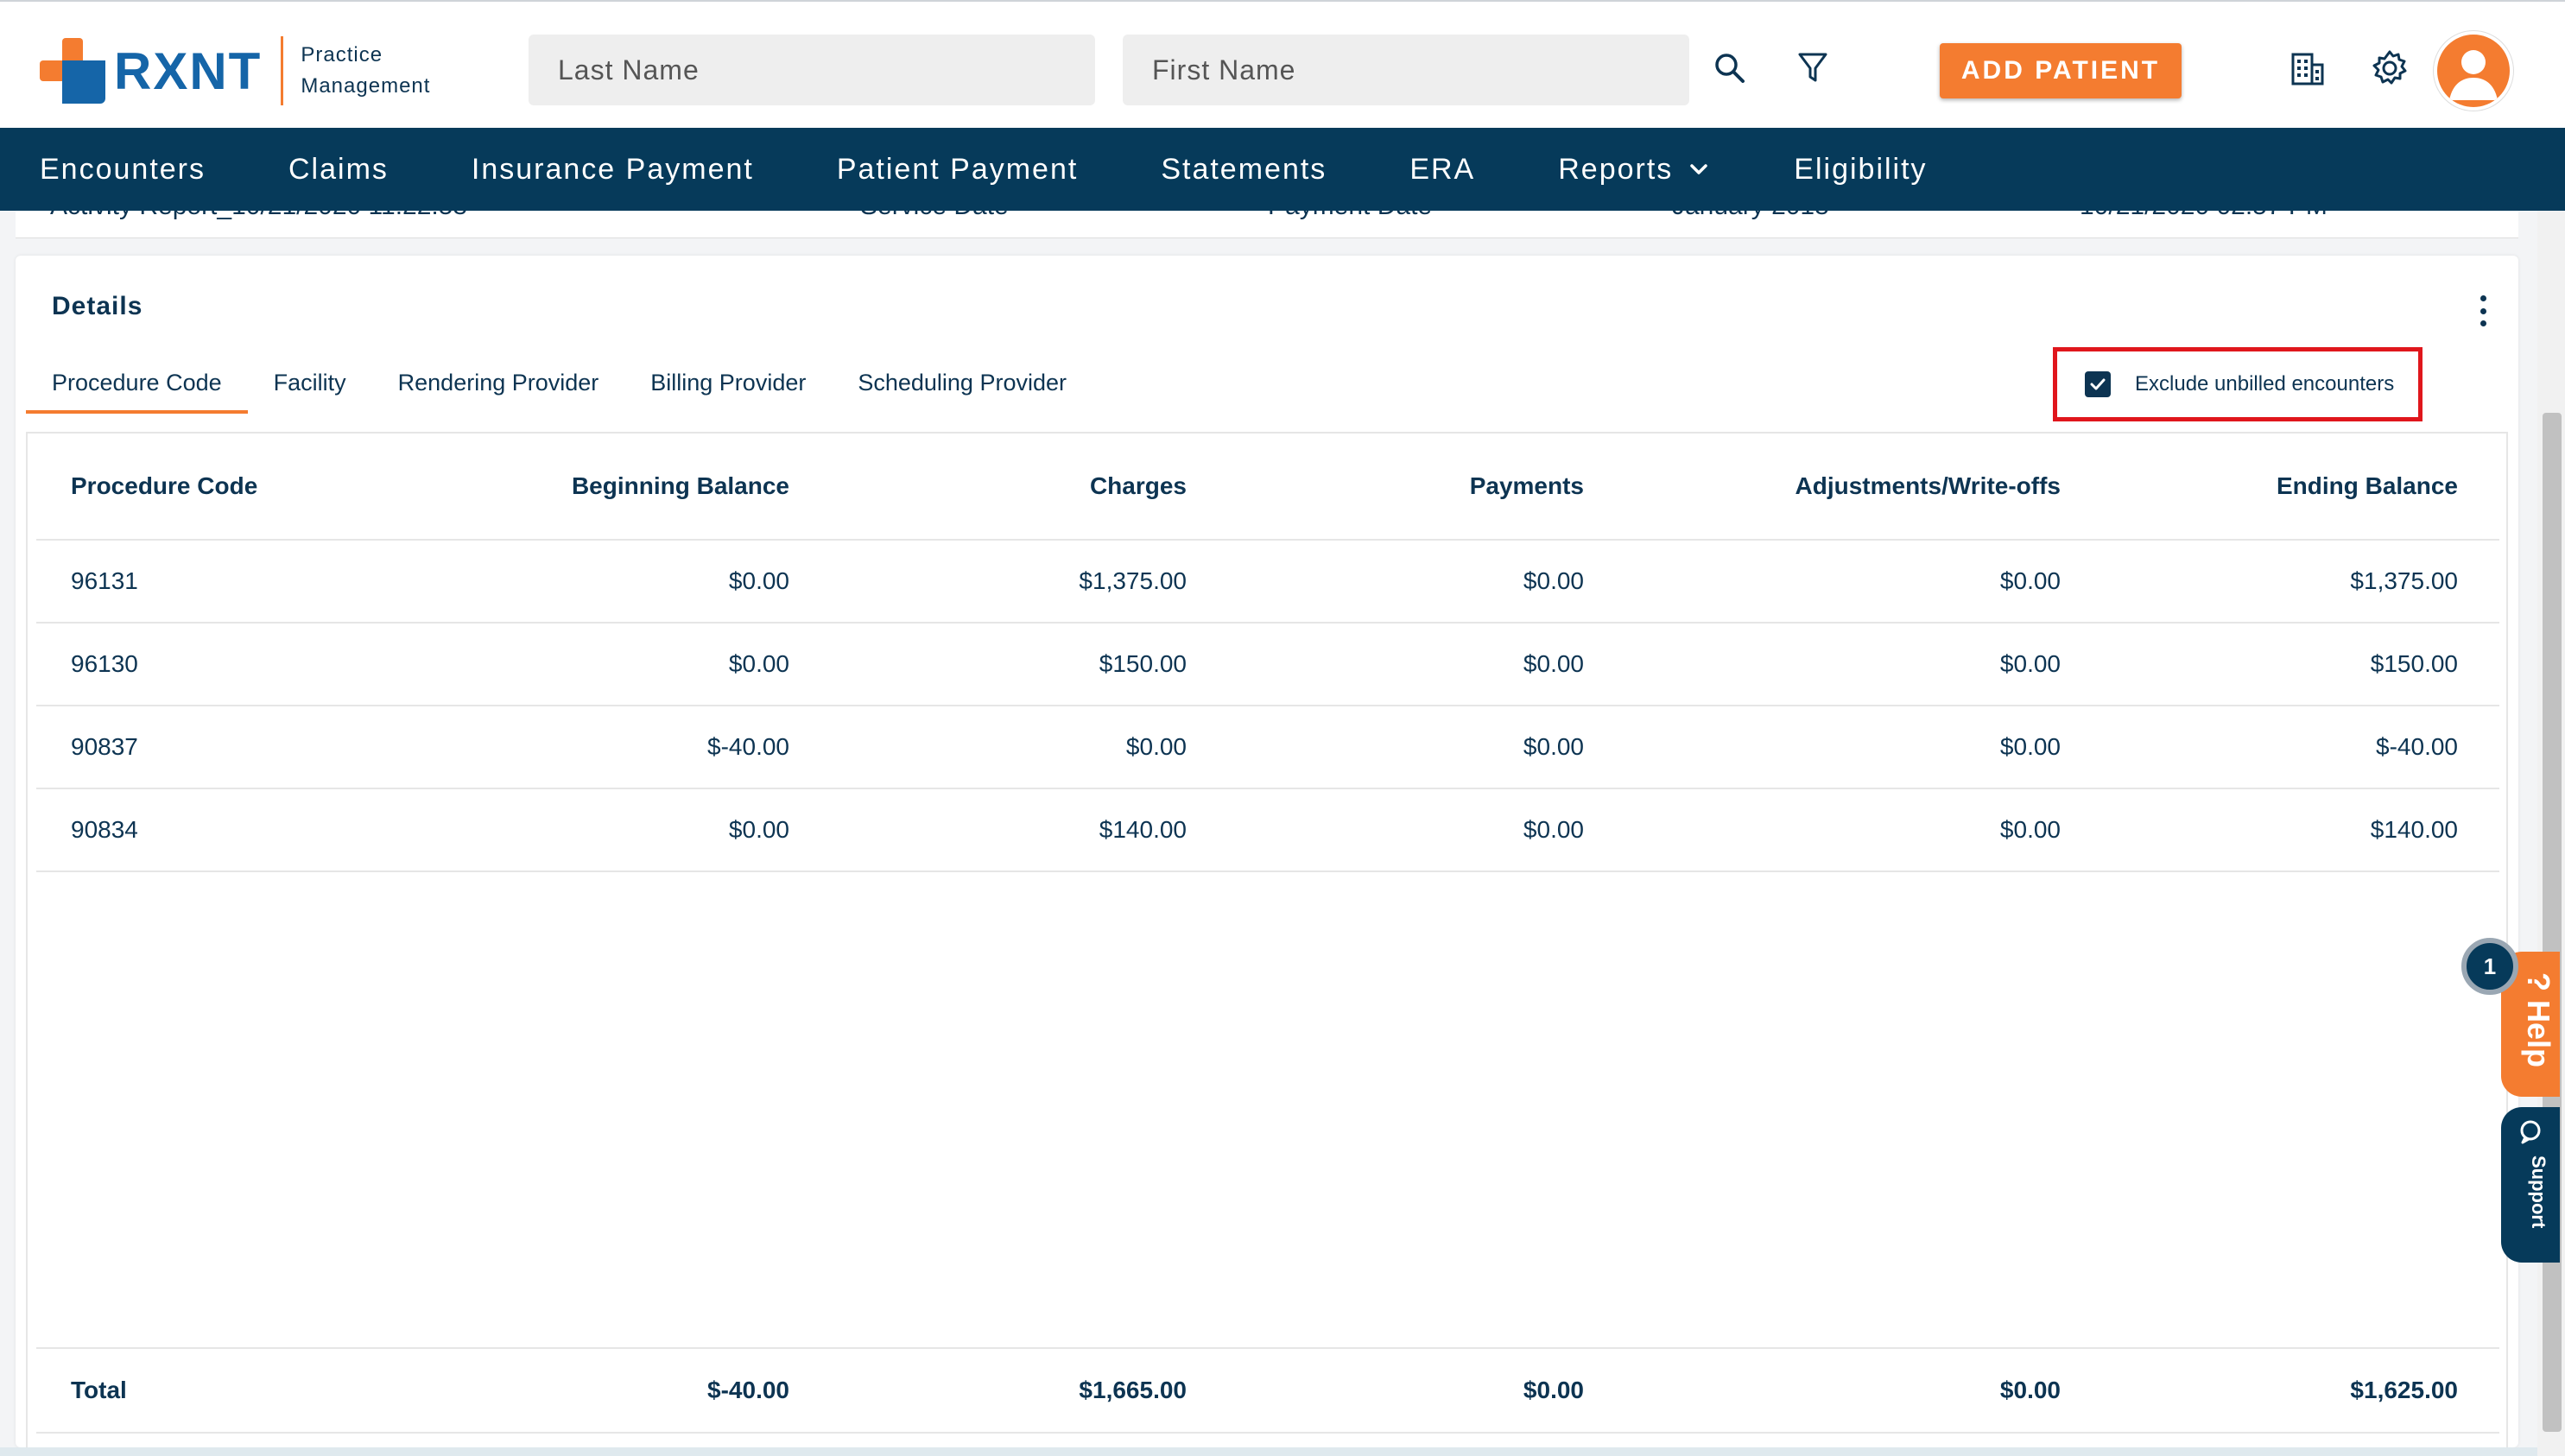 This screenshot has height=1456, width=2565. What do you see at coordinates (2538, 1020) in the screenshot?
I see `help-label: ? Help` at bounding box center [2538, 1020].